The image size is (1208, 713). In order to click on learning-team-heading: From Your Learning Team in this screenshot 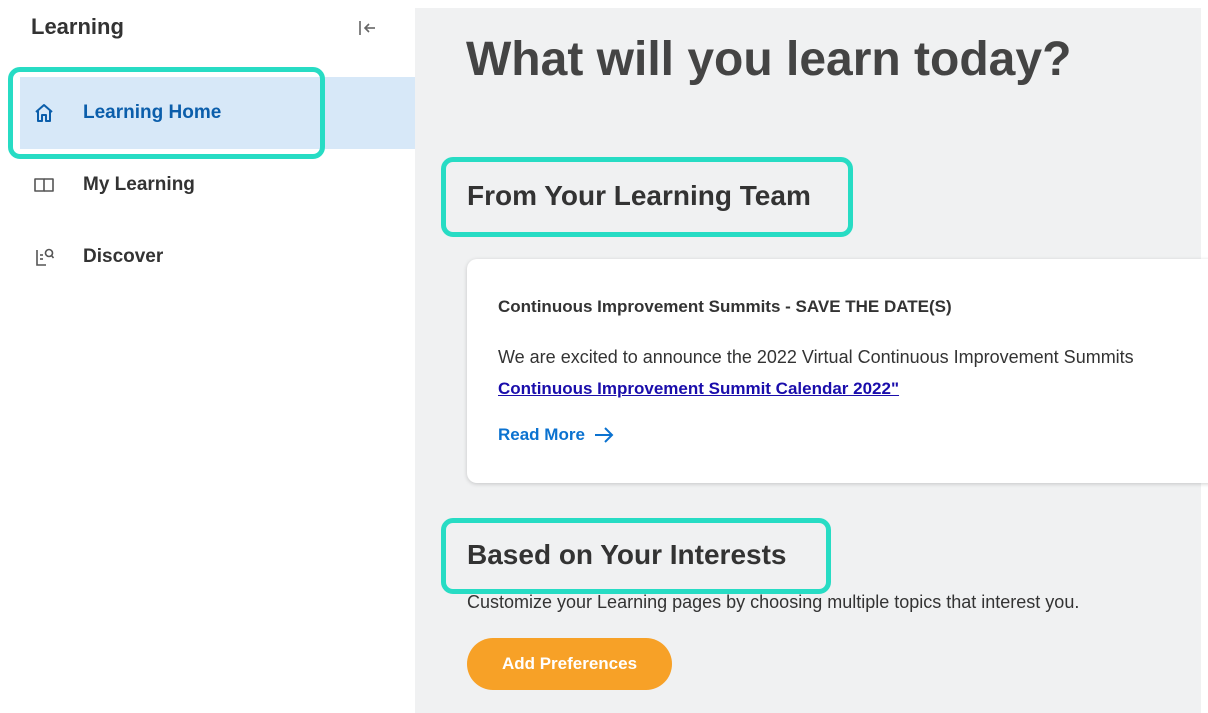, I will do `click(639, 195)`.